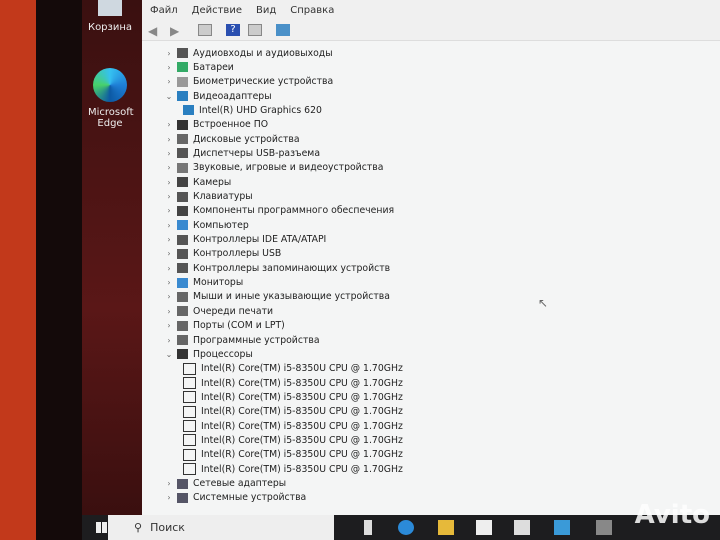 Image resolution: width=720 pixels, height=540 pixels. Describe the element at coordinates (245, 240) in the screenshot. I see `tree-category-item: › Контроллеры IDE ATA/ATAPI` at that location.